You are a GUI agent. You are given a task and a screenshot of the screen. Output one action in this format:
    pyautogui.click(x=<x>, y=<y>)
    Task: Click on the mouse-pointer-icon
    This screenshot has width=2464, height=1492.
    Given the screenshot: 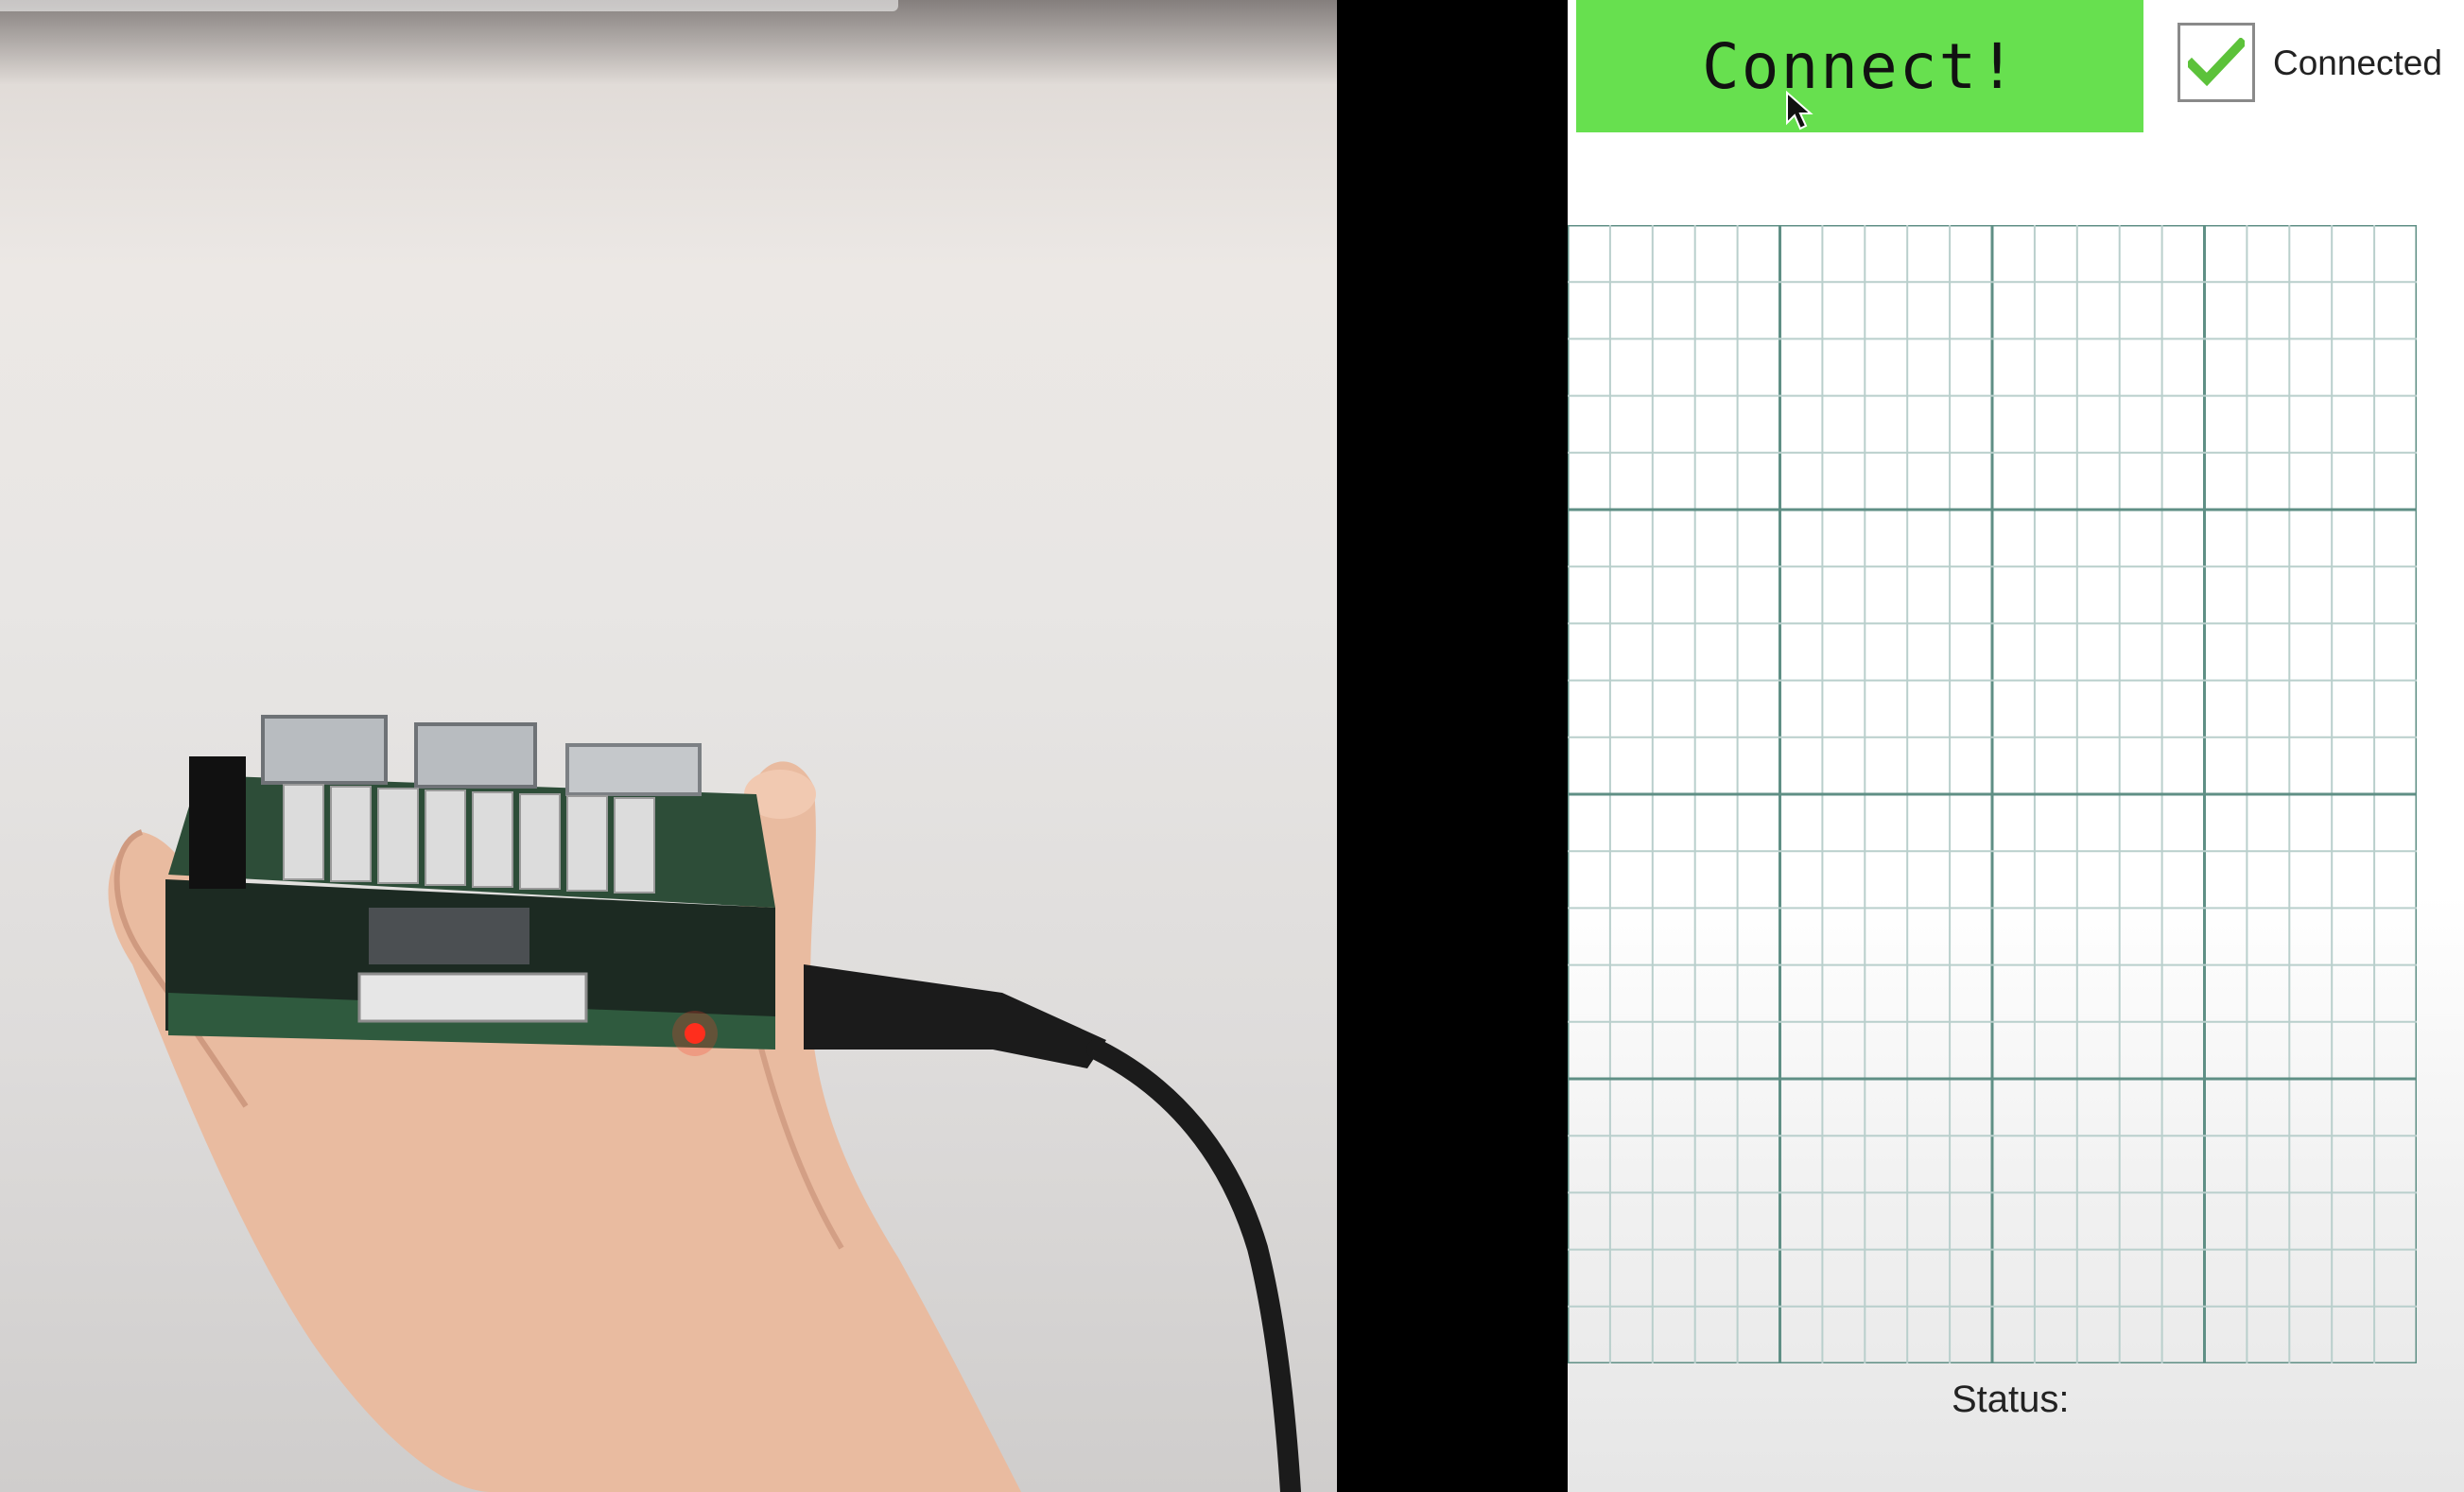 What is the action you would take?
    pyautogui.click(x=1799, y=110)
    